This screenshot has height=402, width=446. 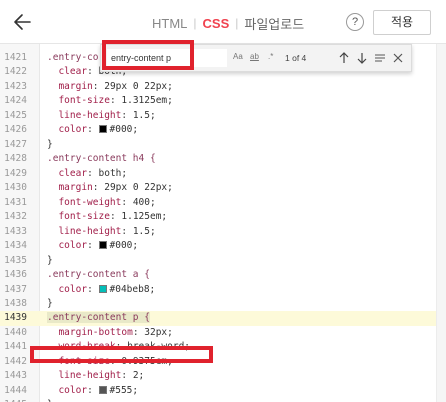 What do you see at coordinates (218, 347) in the screenshot?
I see `code-line: 1441 word-break: break-word;` at bounding box center [218, 347].